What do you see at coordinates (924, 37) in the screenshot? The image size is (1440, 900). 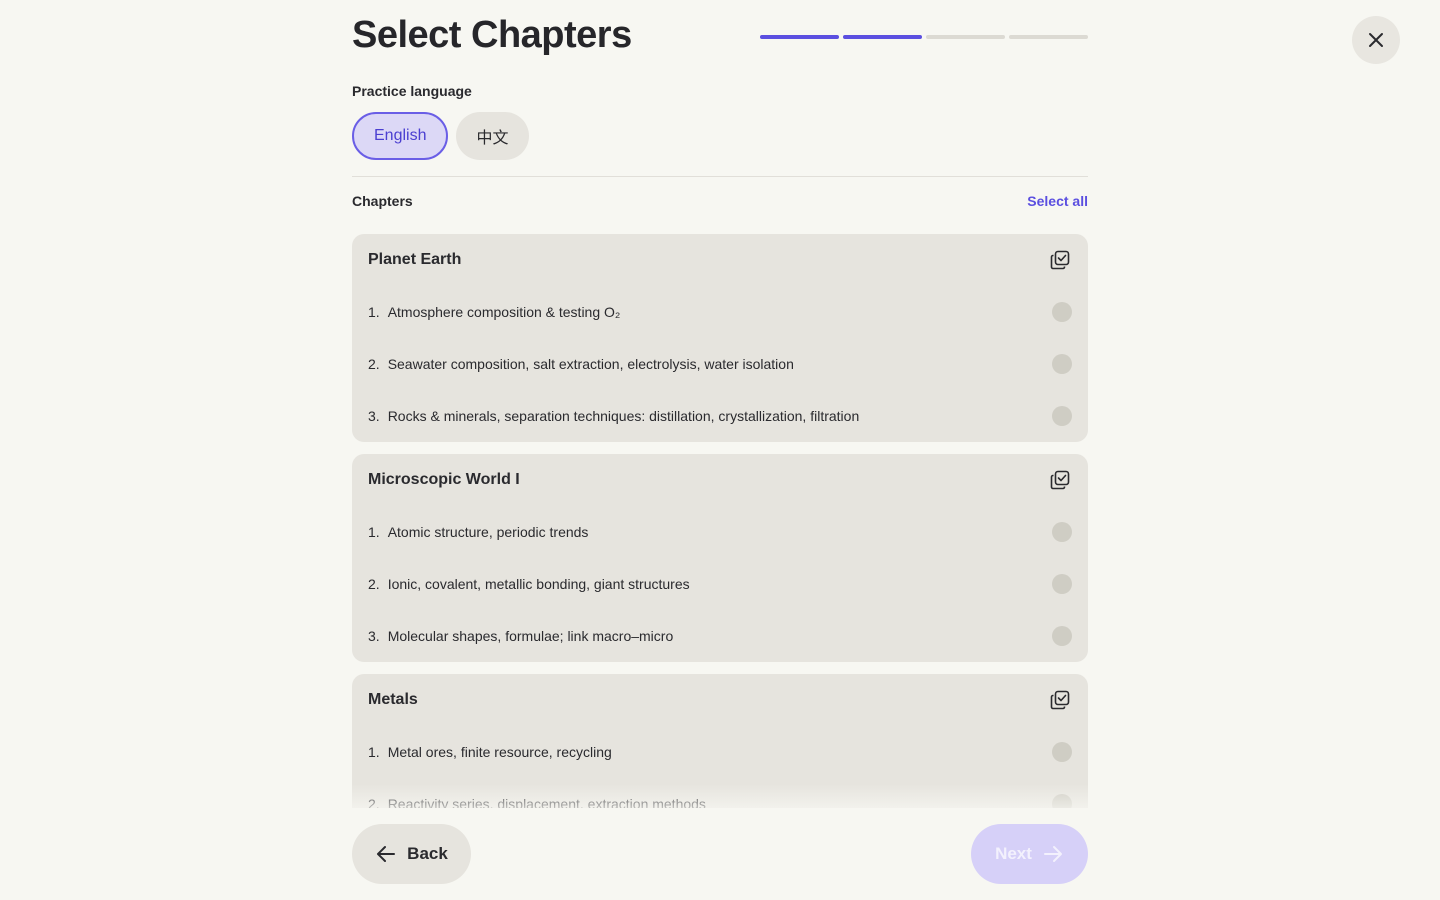 I see `step-progress` at bounding box center [924, 37].